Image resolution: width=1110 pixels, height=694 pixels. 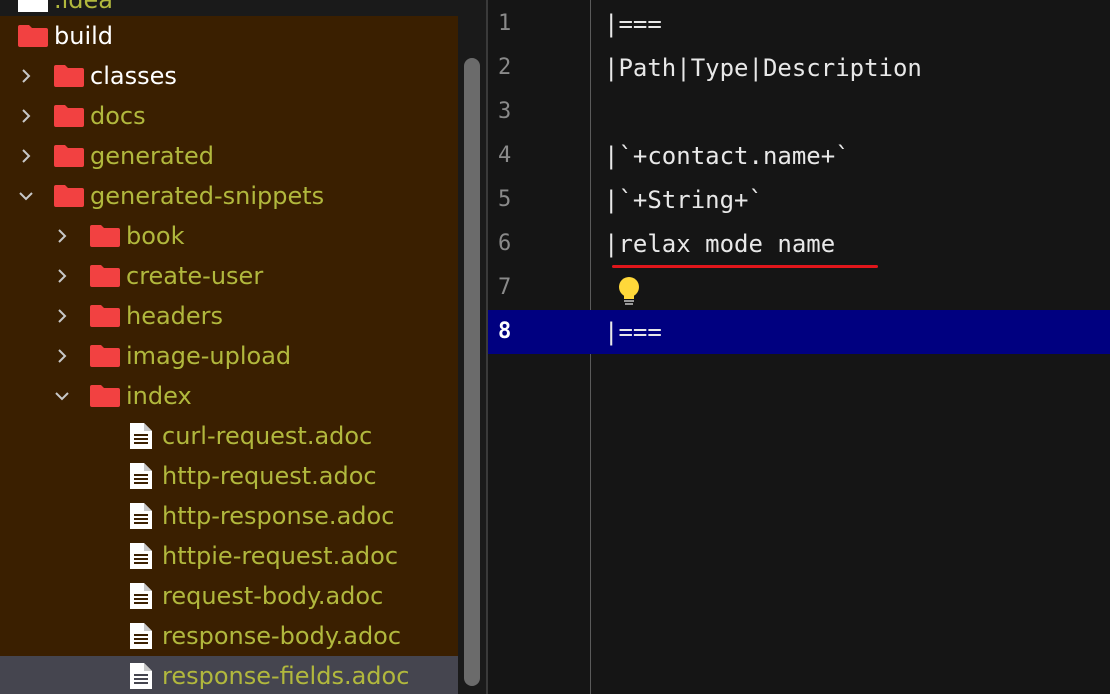 I want to click on tree-item-response-body: response-body.adoc, so click(x=229, y=636).